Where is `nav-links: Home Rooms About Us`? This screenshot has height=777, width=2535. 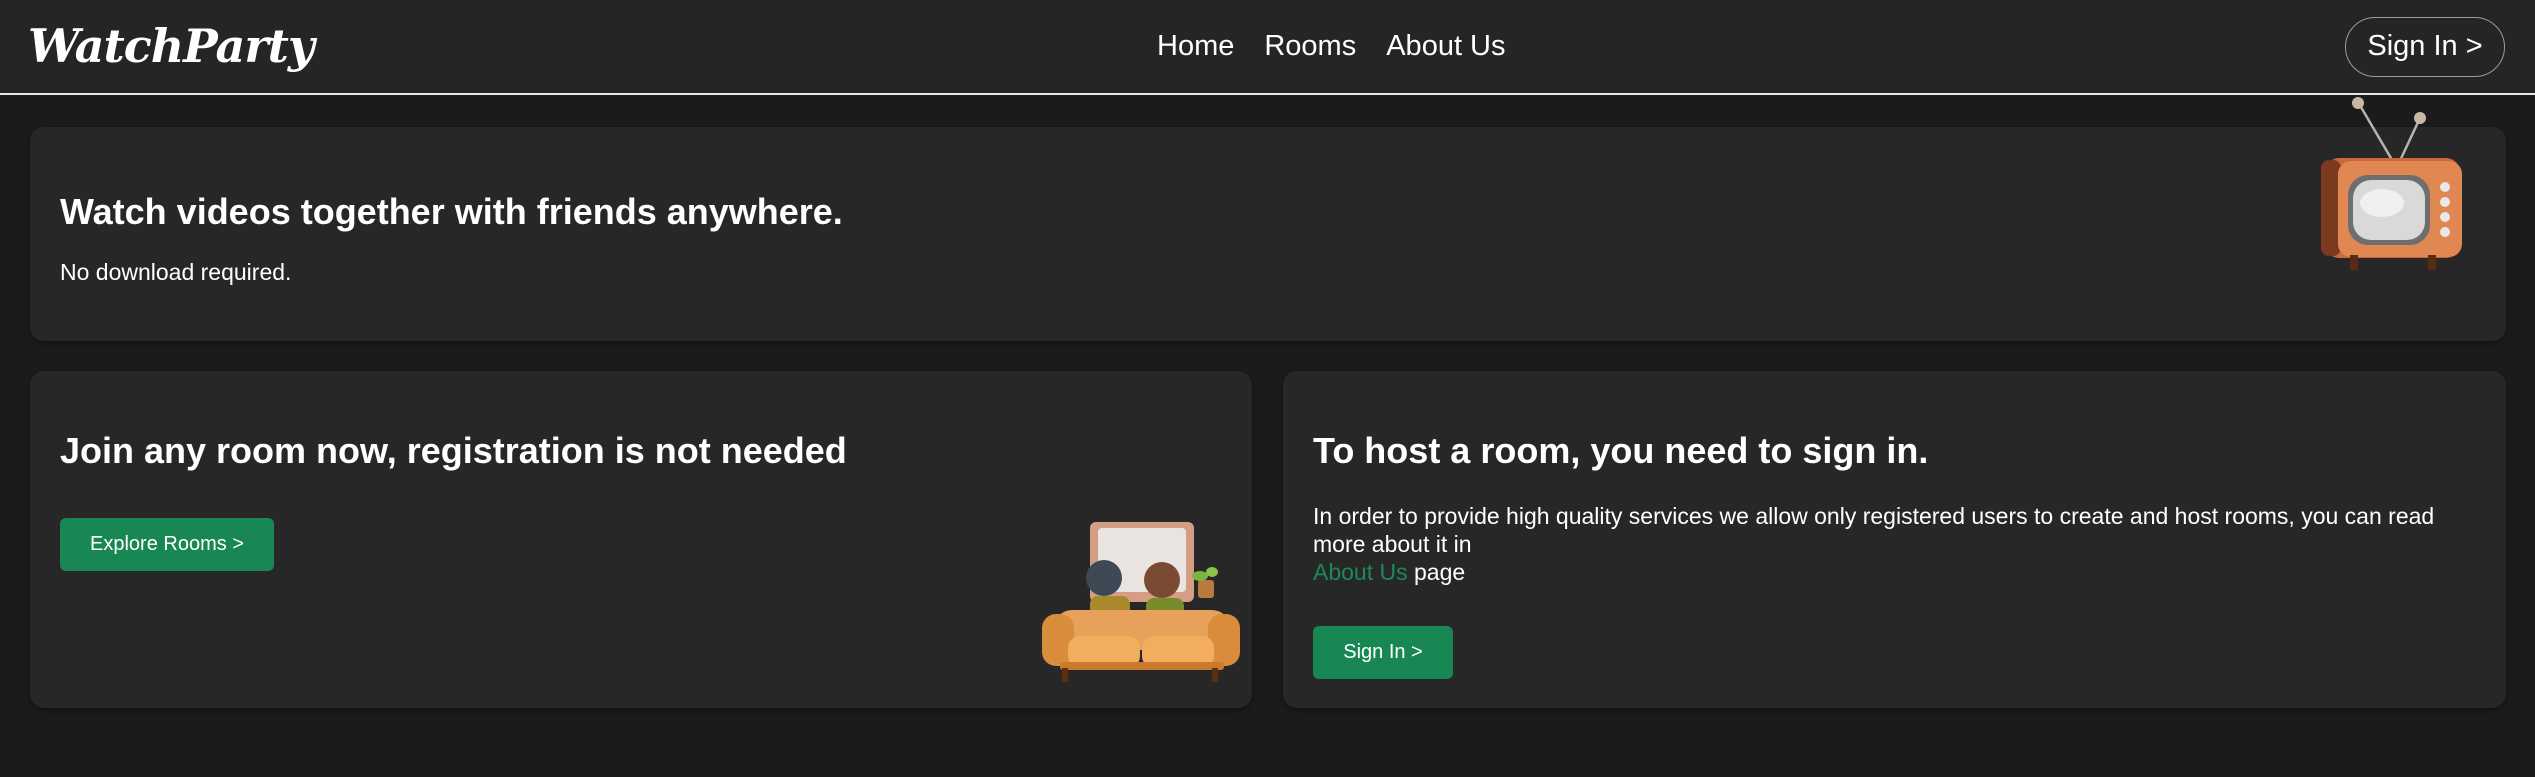
nav-links: Home Rooms About Us is located at coordinates (1331, 46).